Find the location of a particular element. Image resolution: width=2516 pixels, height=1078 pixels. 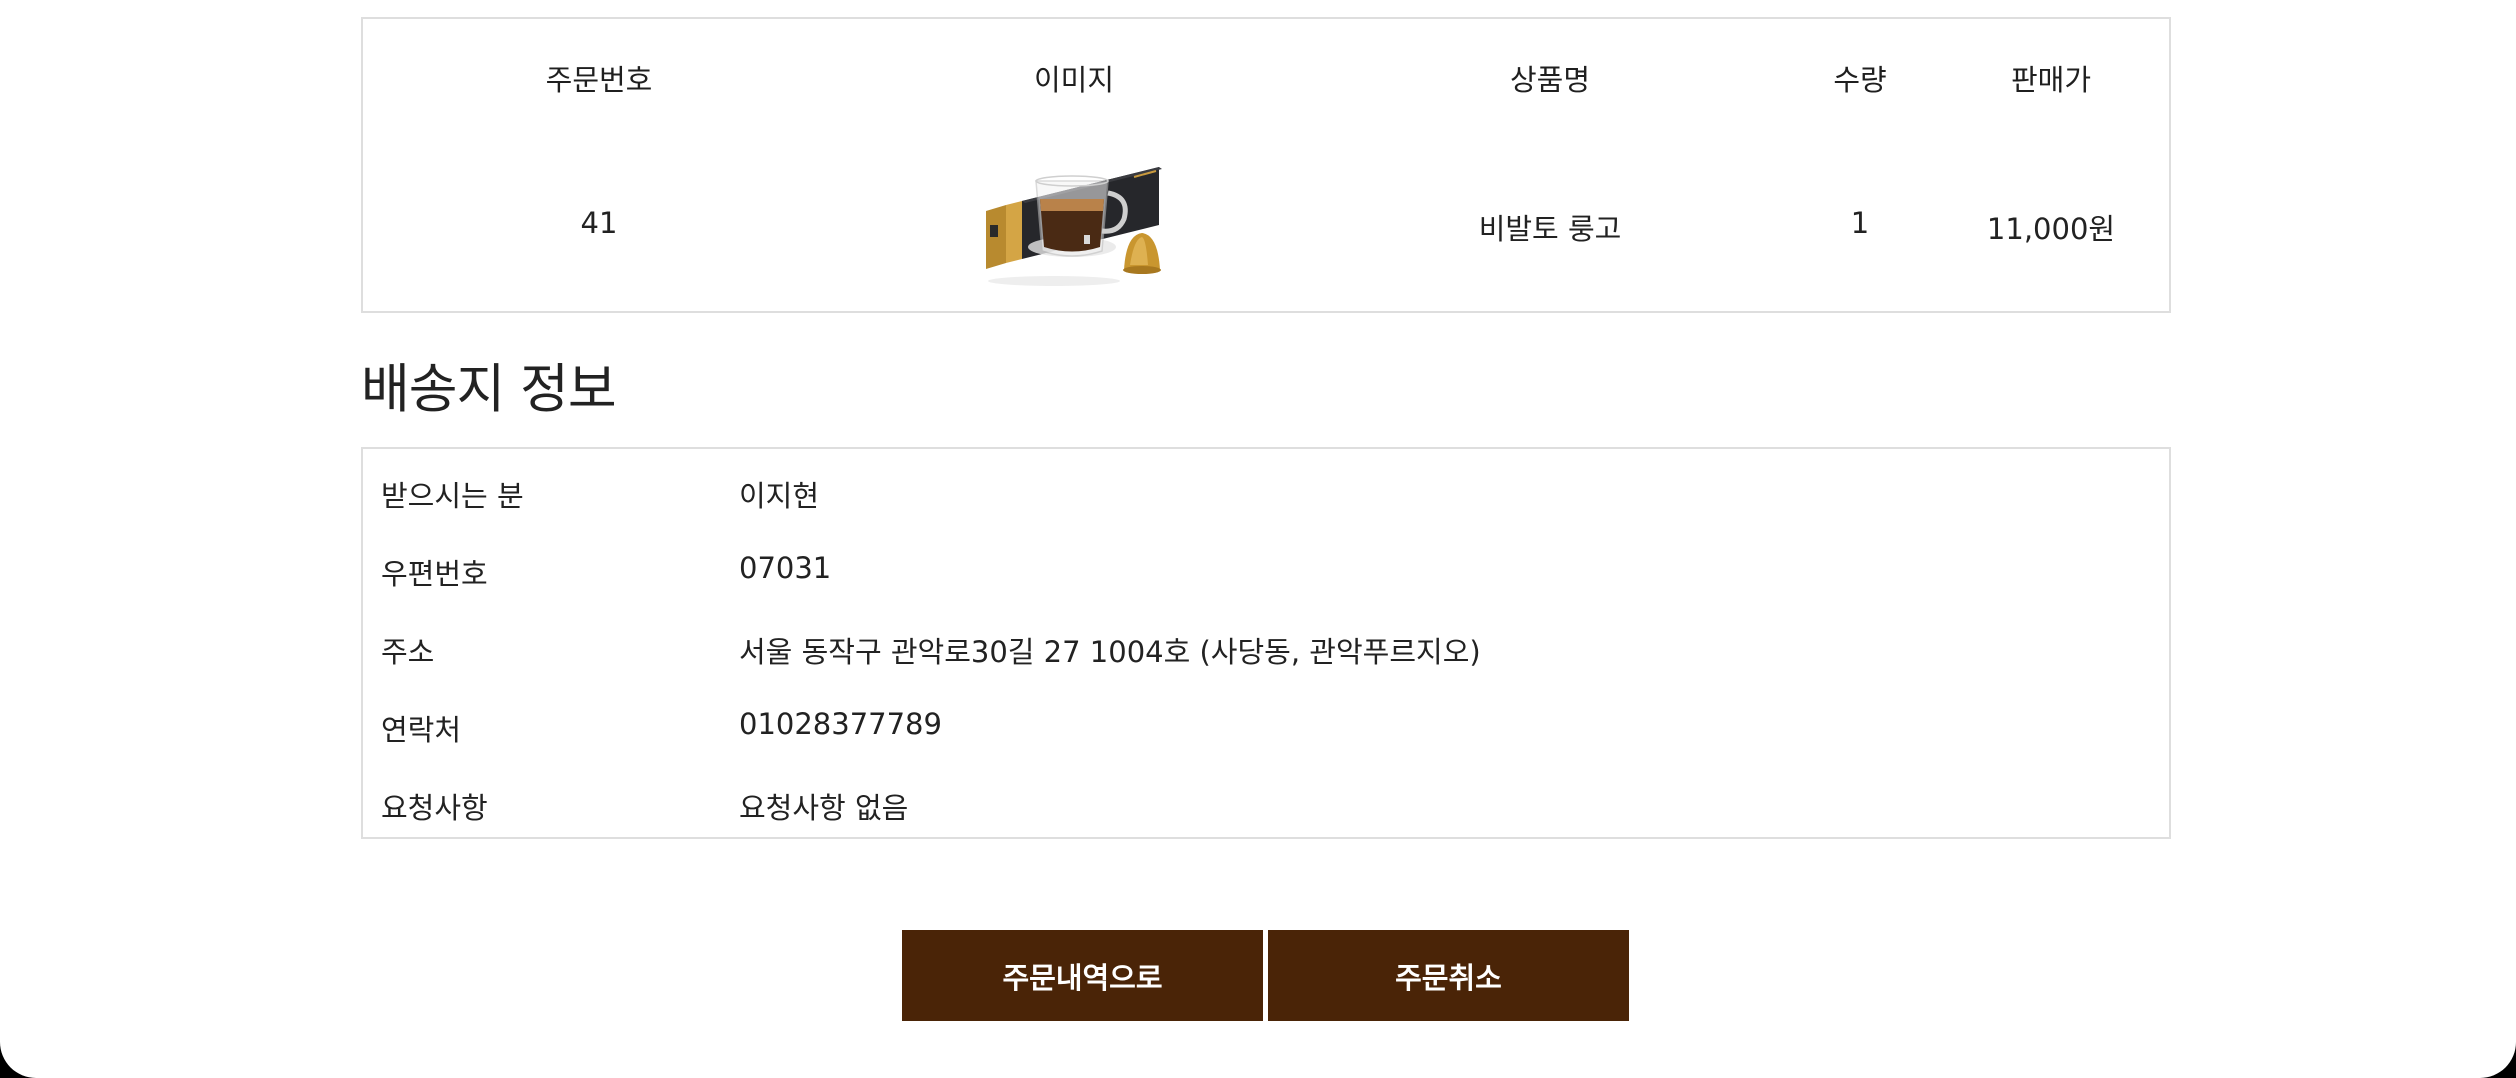

header-image: 이미지 is located at coordinates (1074, 80).